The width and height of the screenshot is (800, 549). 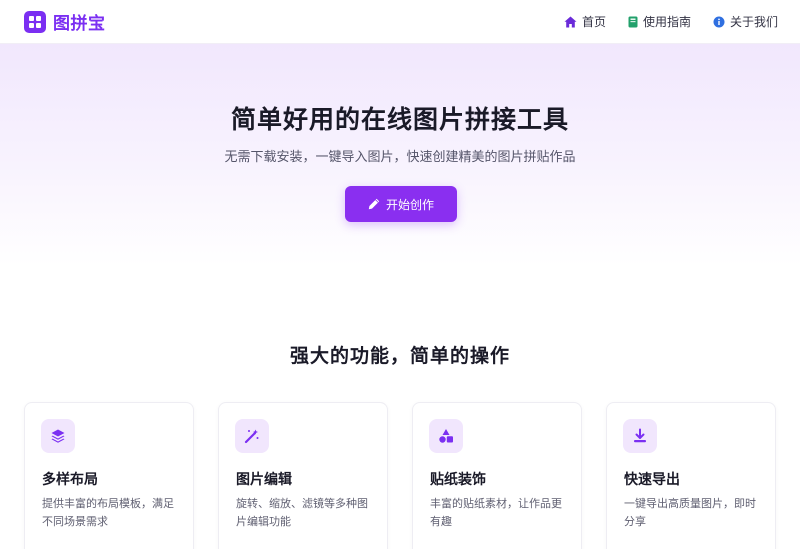 What do you see at coordinates (497, 475) in the screenshot?
I see `feature-card-sticker: 贴纸装饰 丰富的贴纸素材，让作品更有趣` at bounding box center [497, 475].